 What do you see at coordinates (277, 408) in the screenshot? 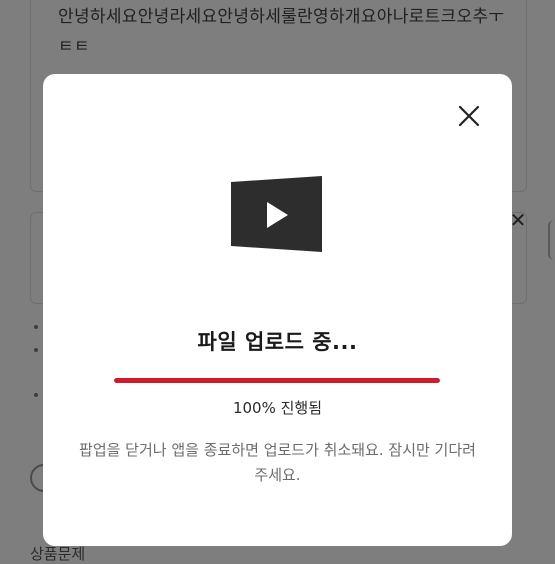
I see `progress-text: 100% 진행됨` at bounding box center [277, 408].